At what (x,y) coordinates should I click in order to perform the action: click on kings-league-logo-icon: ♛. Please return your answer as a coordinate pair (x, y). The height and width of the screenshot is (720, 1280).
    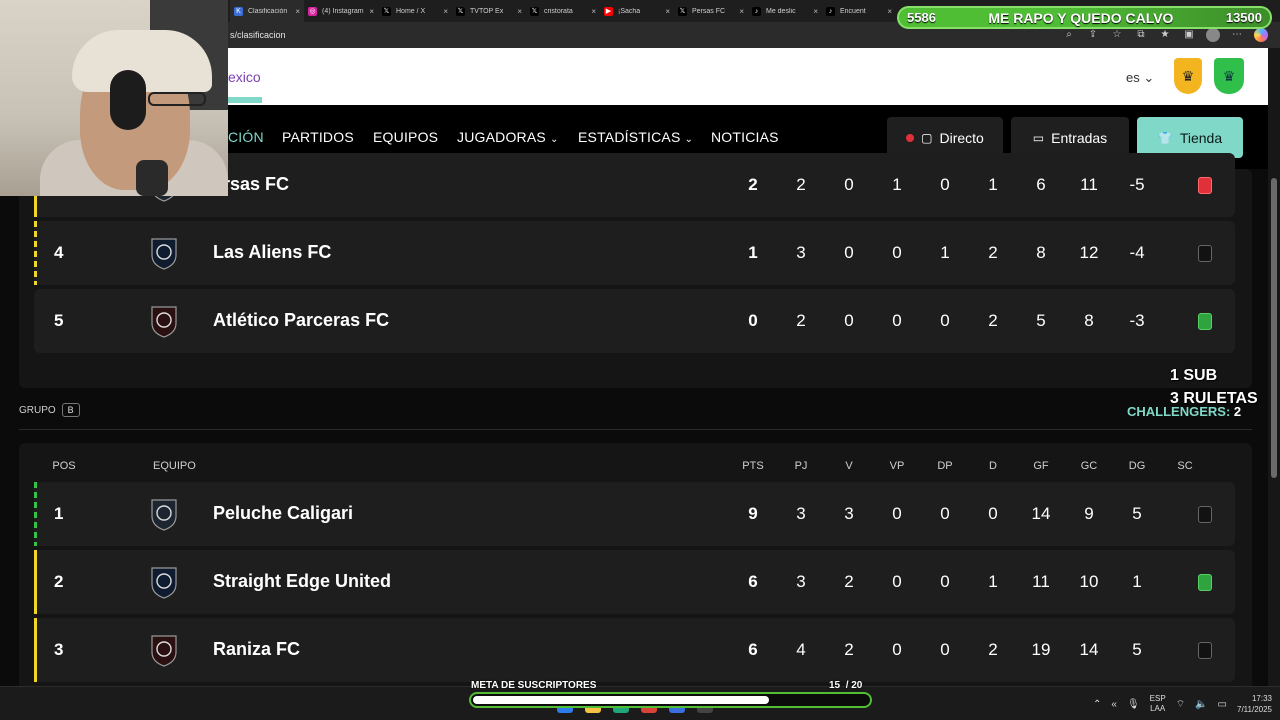
    Looking at the image, I should click on (1188, 76).